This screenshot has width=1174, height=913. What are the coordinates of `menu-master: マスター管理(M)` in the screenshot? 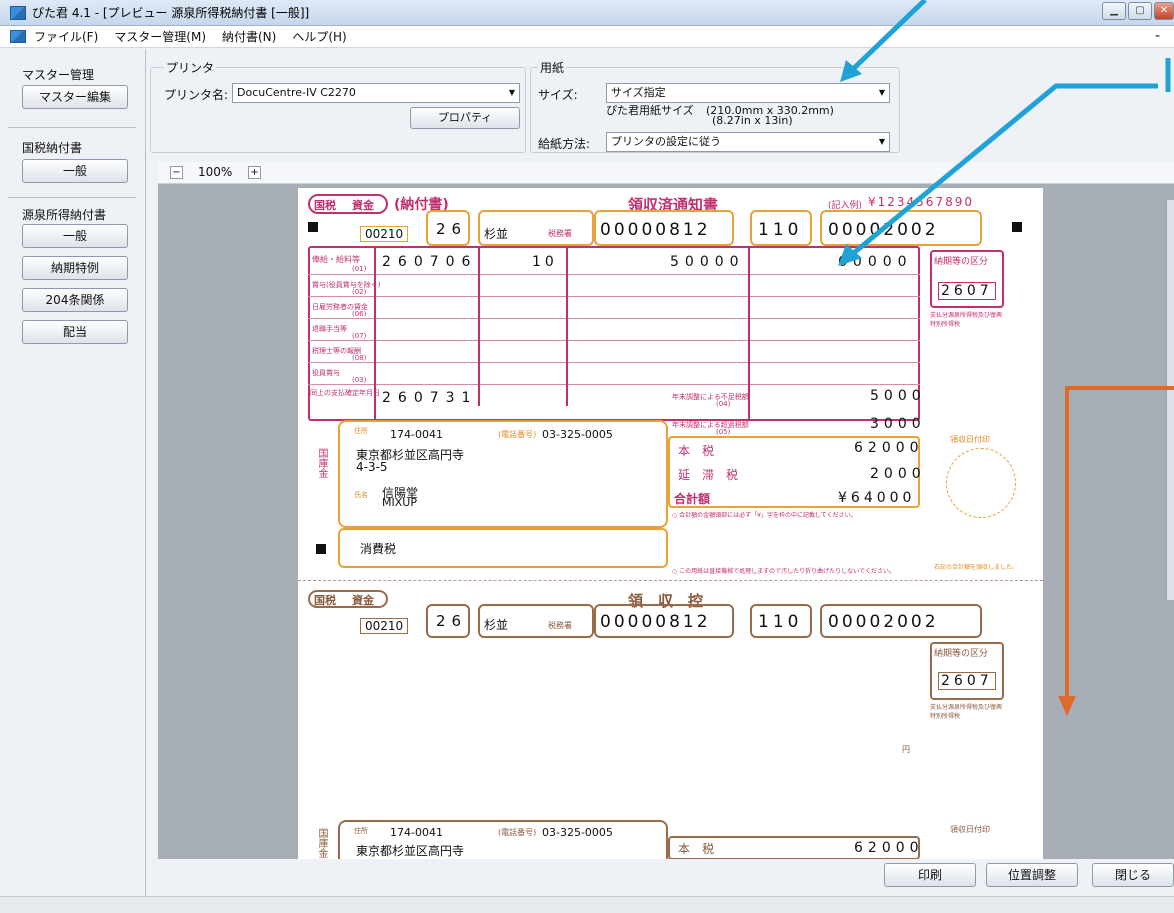 It's located at (160, 36).